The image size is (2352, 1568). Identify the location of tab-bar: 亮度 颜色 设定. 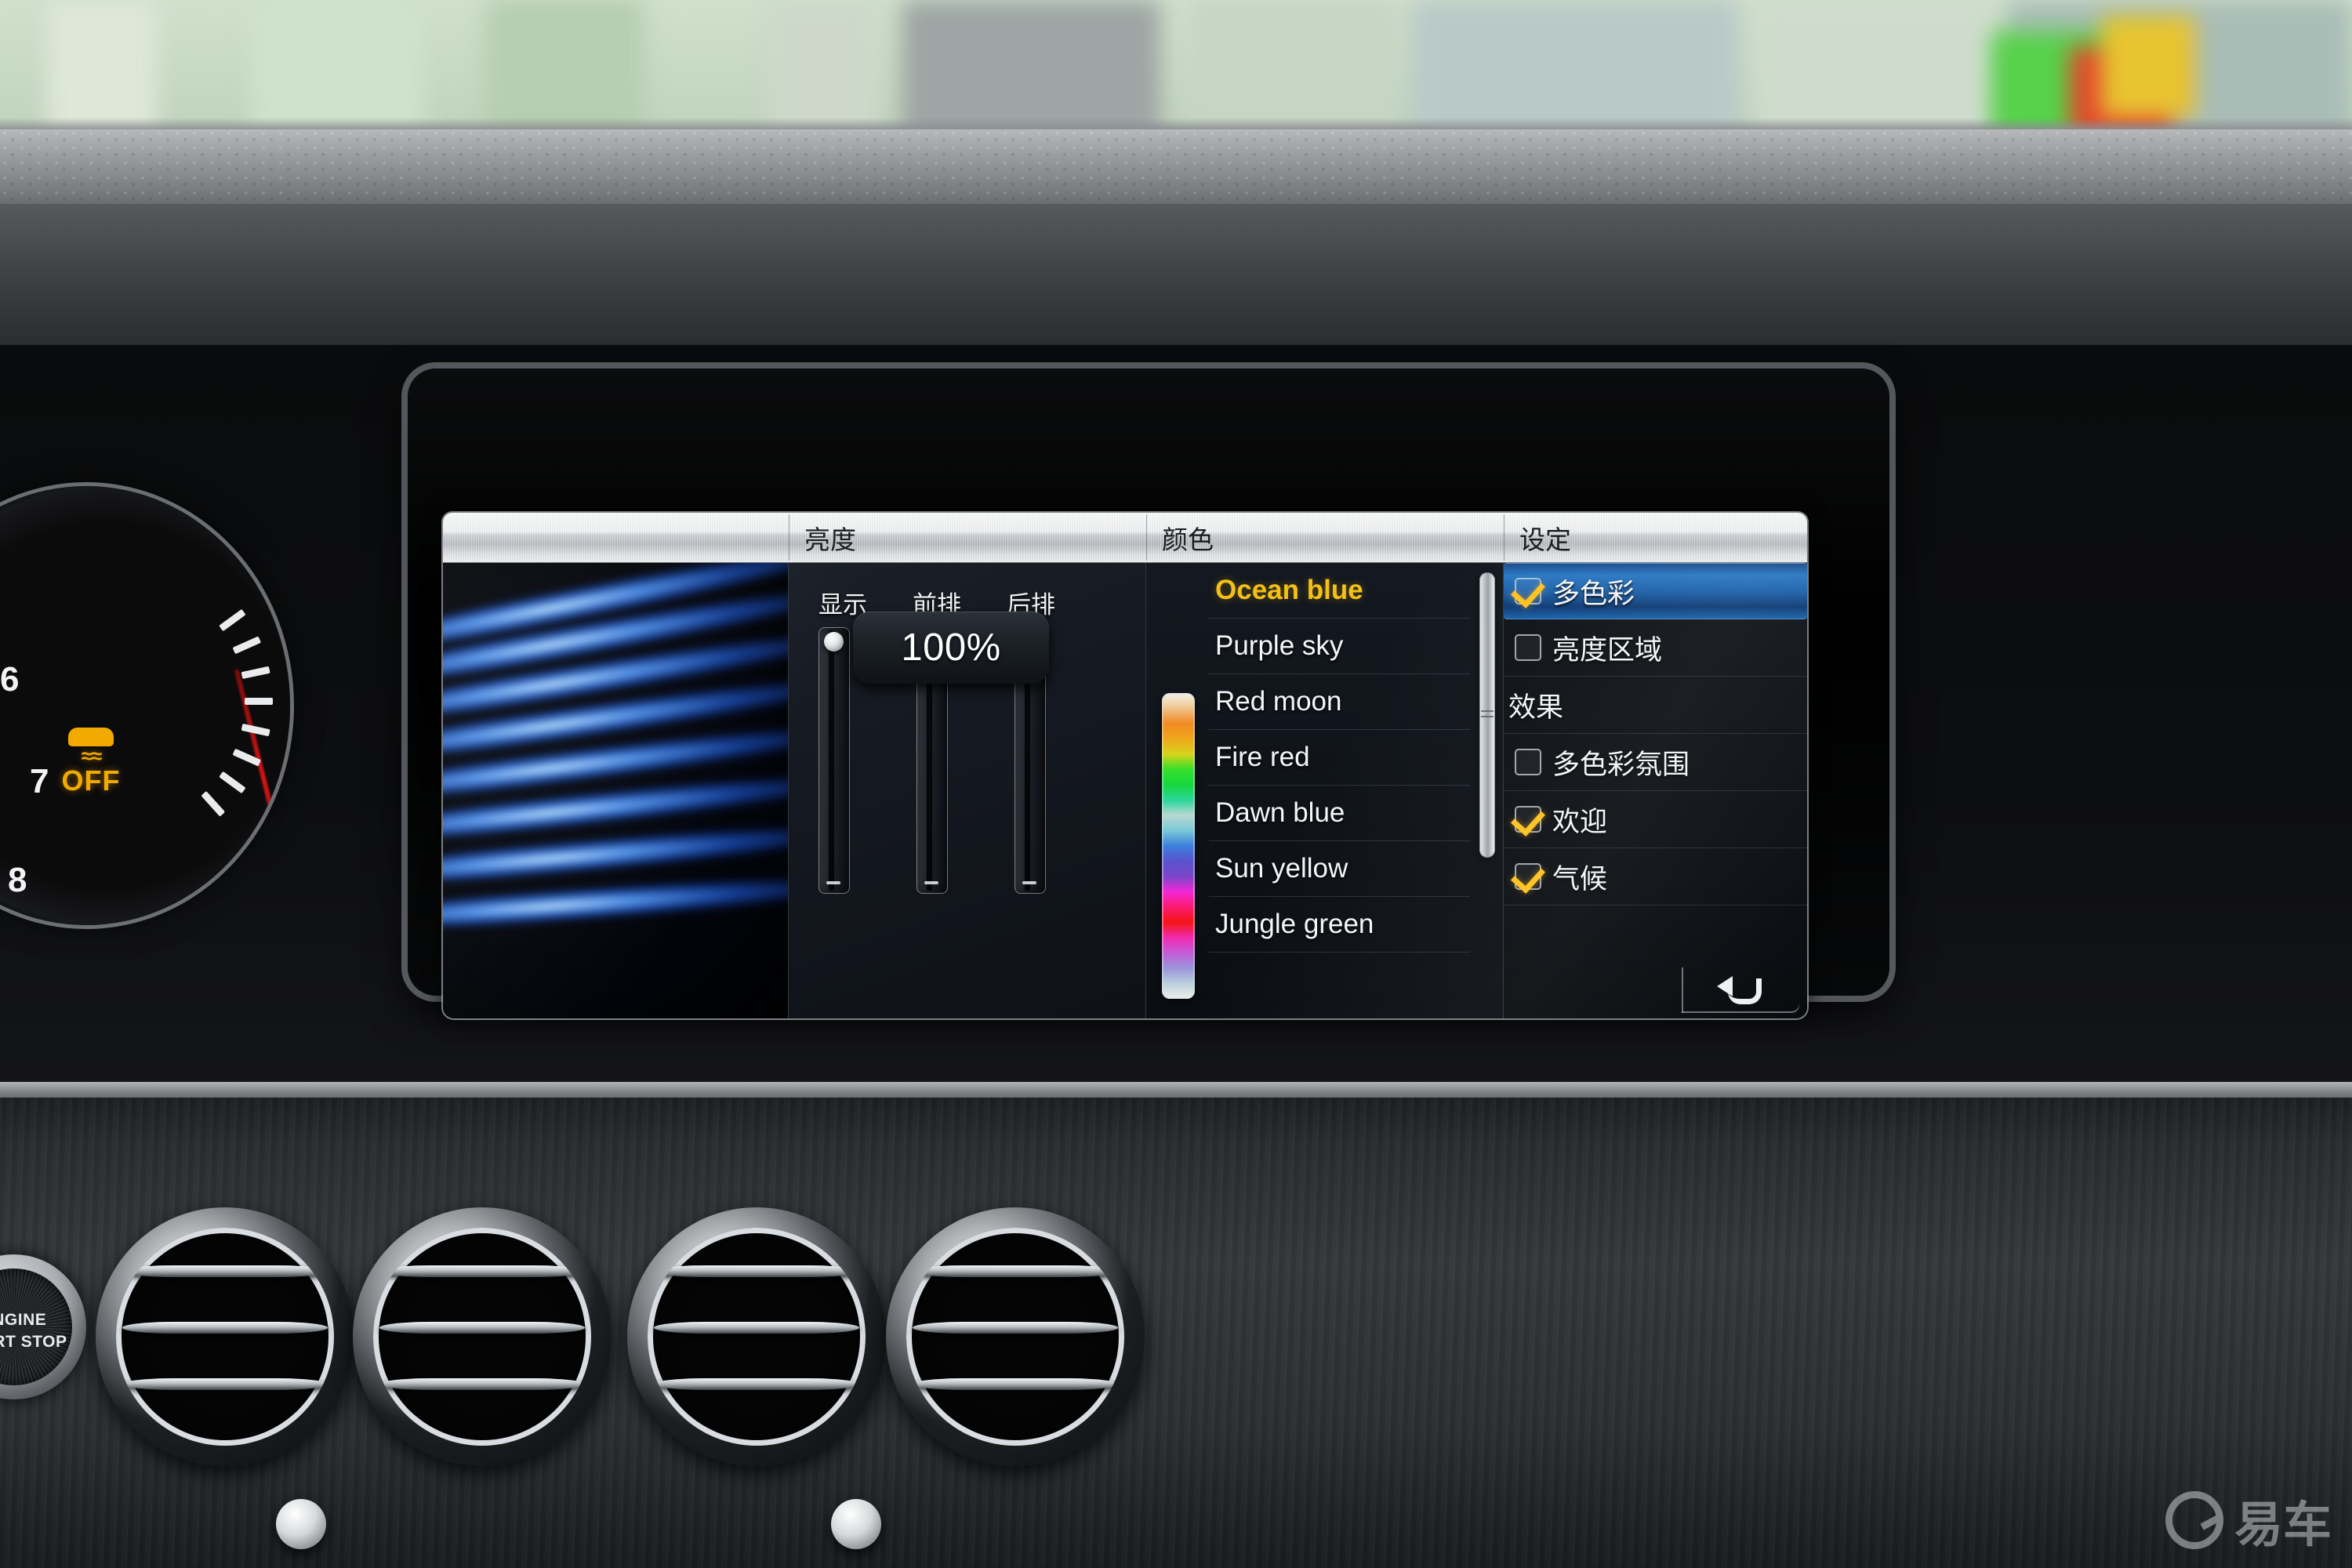
(1125, 538).